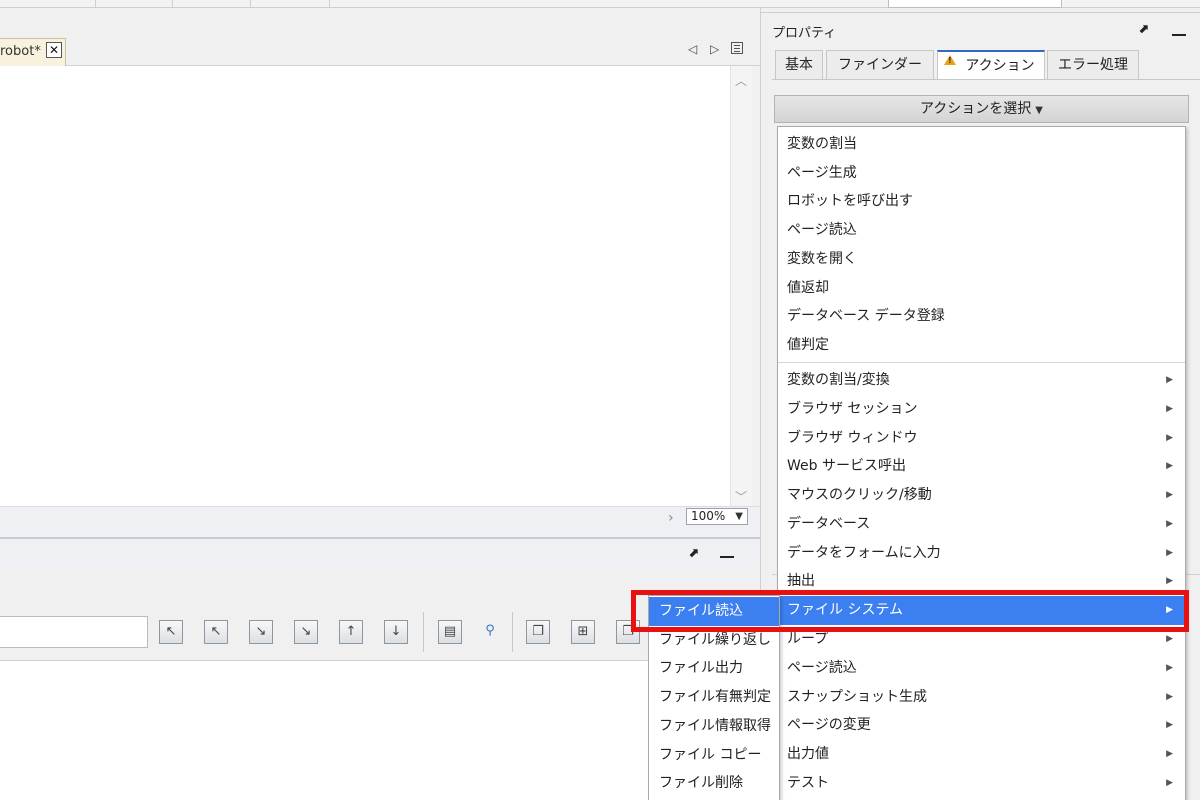 This screenshot has height=800, width=1200. What do you see at coordinates (980, 12) in the screenshot?
I see `panel-divider` at bounding box center [980, 12].